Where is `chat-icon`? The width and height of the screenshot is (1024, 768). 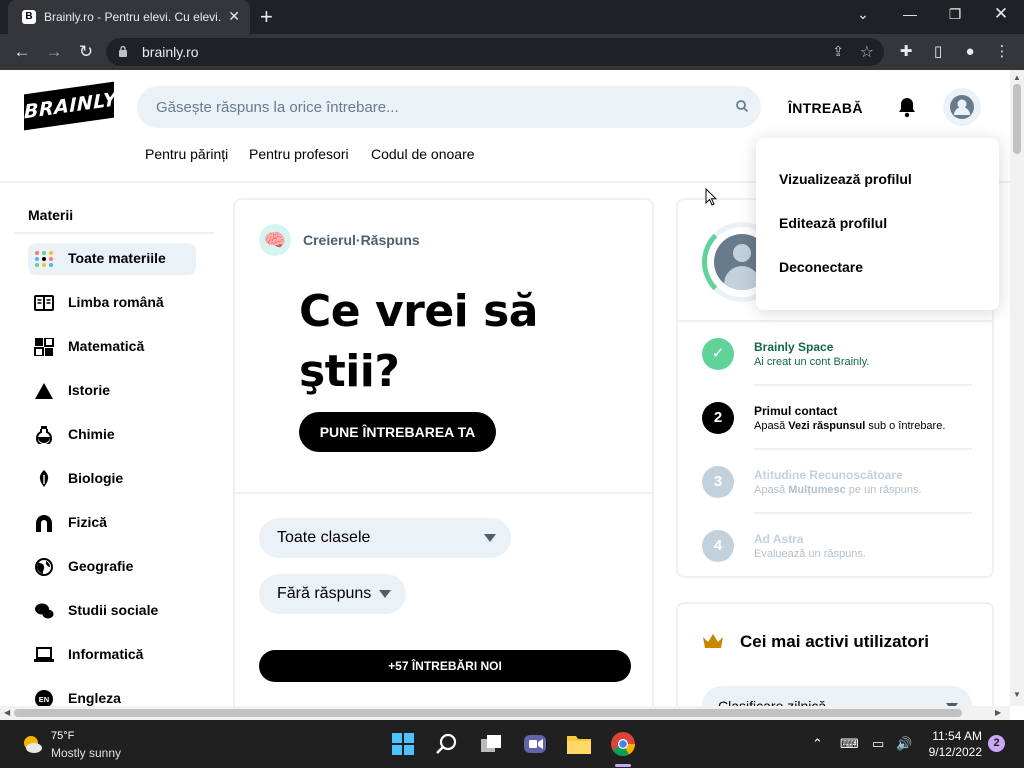
chat-icon is located at coordinates (44, 611).